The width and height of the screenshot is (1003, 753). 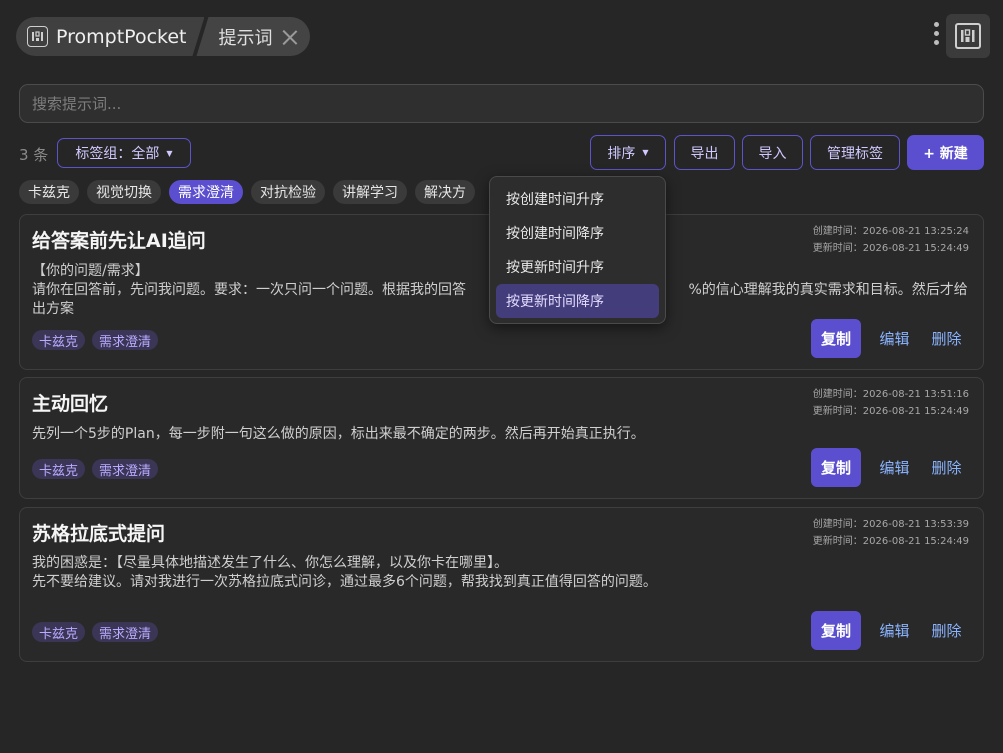 What do you see at coordinates (117, 154) in the screenshot?
I see `tag-group-label: 标签组：全部` at bounding box center [117, 154].